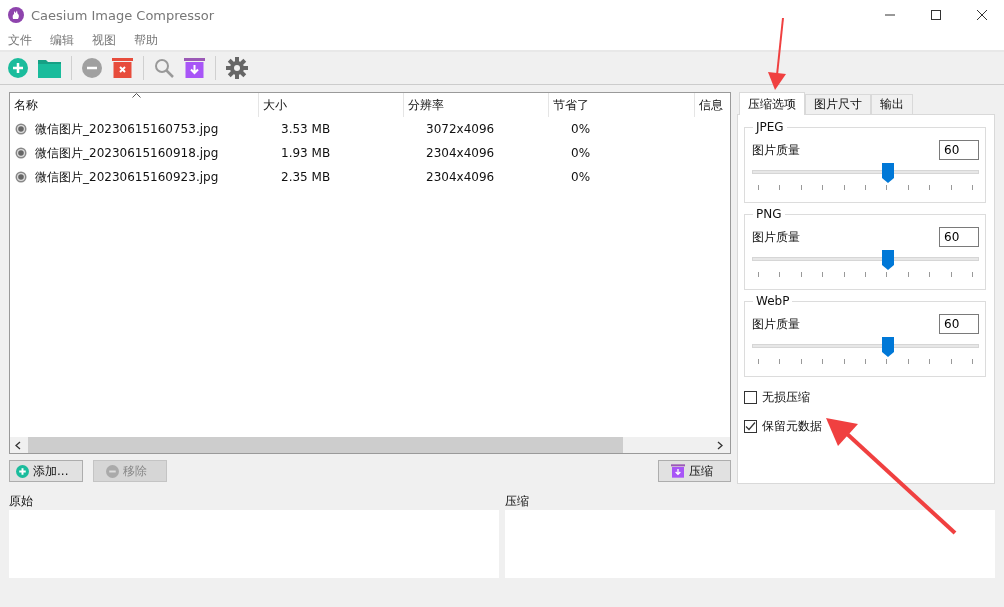 Image resolution: width=1004 pixels, height=607 pixels. Describe the element at coordinates (21, 501) in the screenshot. I see `preview-label: 原始` at that location.